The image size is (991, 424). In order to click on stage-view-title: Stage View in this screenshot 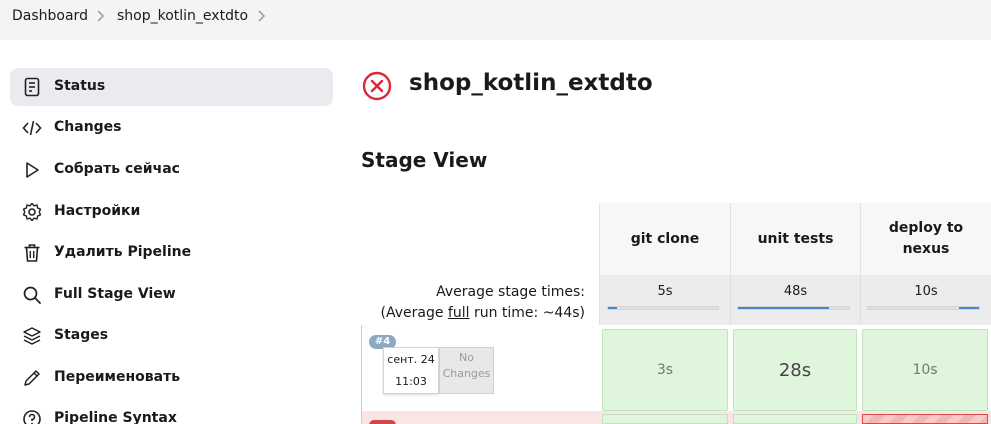, I will do `click(424, 160)`.